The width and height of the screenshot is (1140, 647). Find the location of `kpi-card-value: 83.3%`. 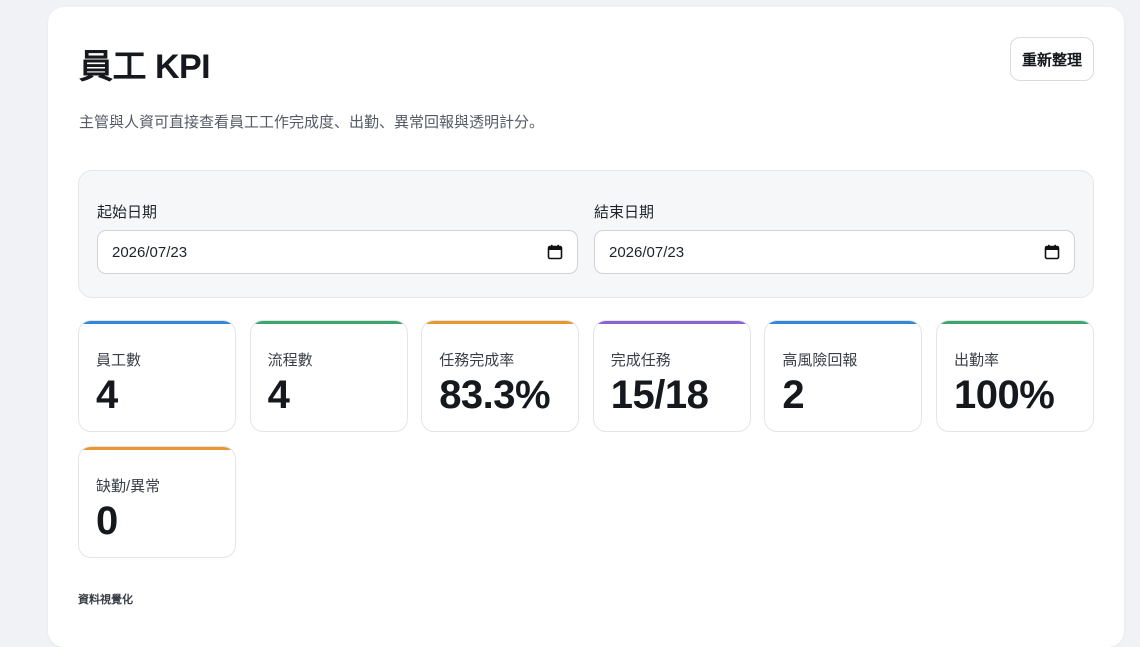

kpi-card-value: 83.3% is located at coordinates (495, 395).